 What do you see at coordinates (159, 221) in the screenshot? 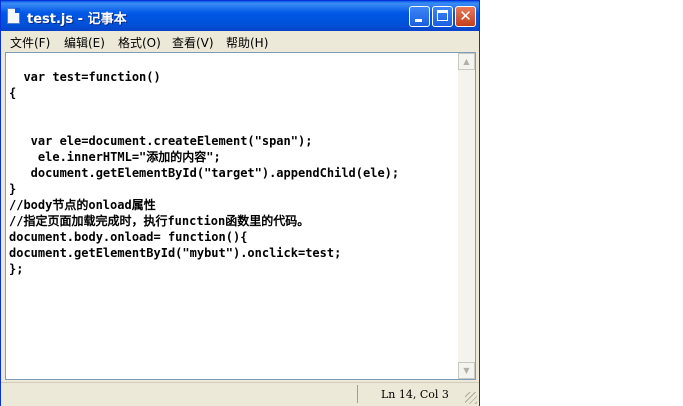
I see `code-line: //指定页面加载完成时，执行function函数里的代码。` at bounding box center [159, 221].